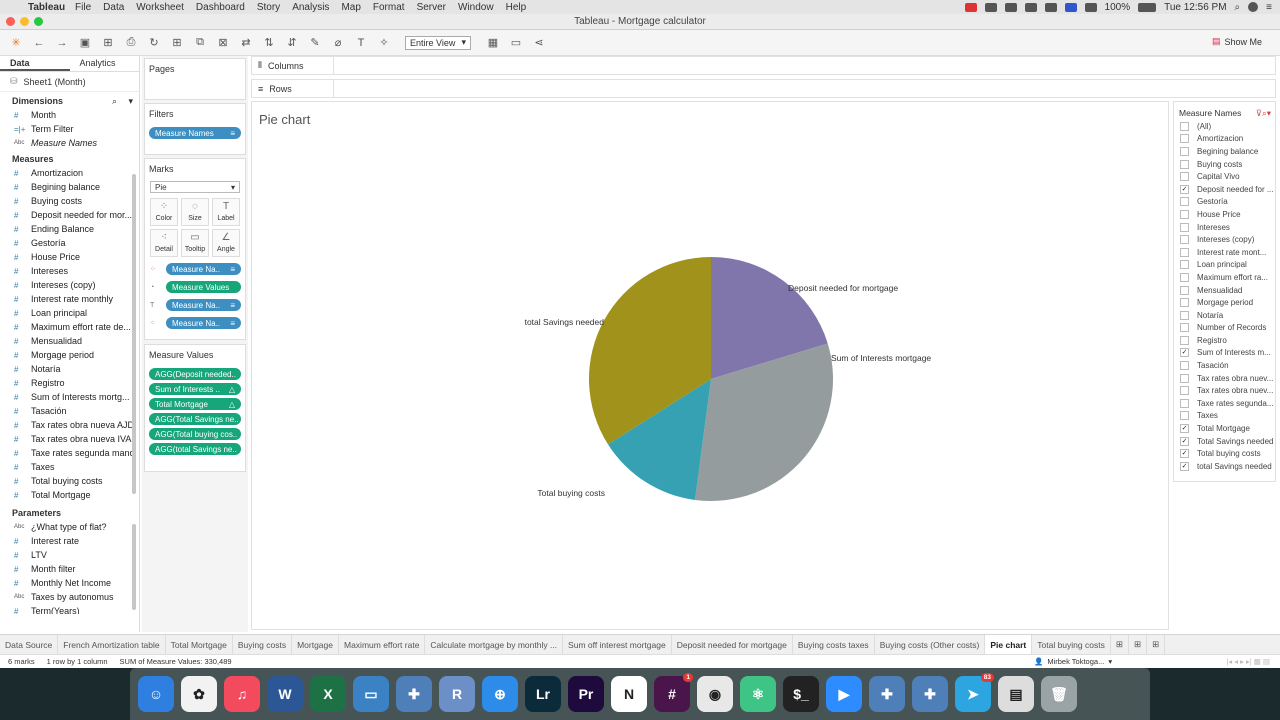  Describe the element at coordinates (203, 287) in the screenshot. I see `mark-pill-angle: Measure Values` at that location.